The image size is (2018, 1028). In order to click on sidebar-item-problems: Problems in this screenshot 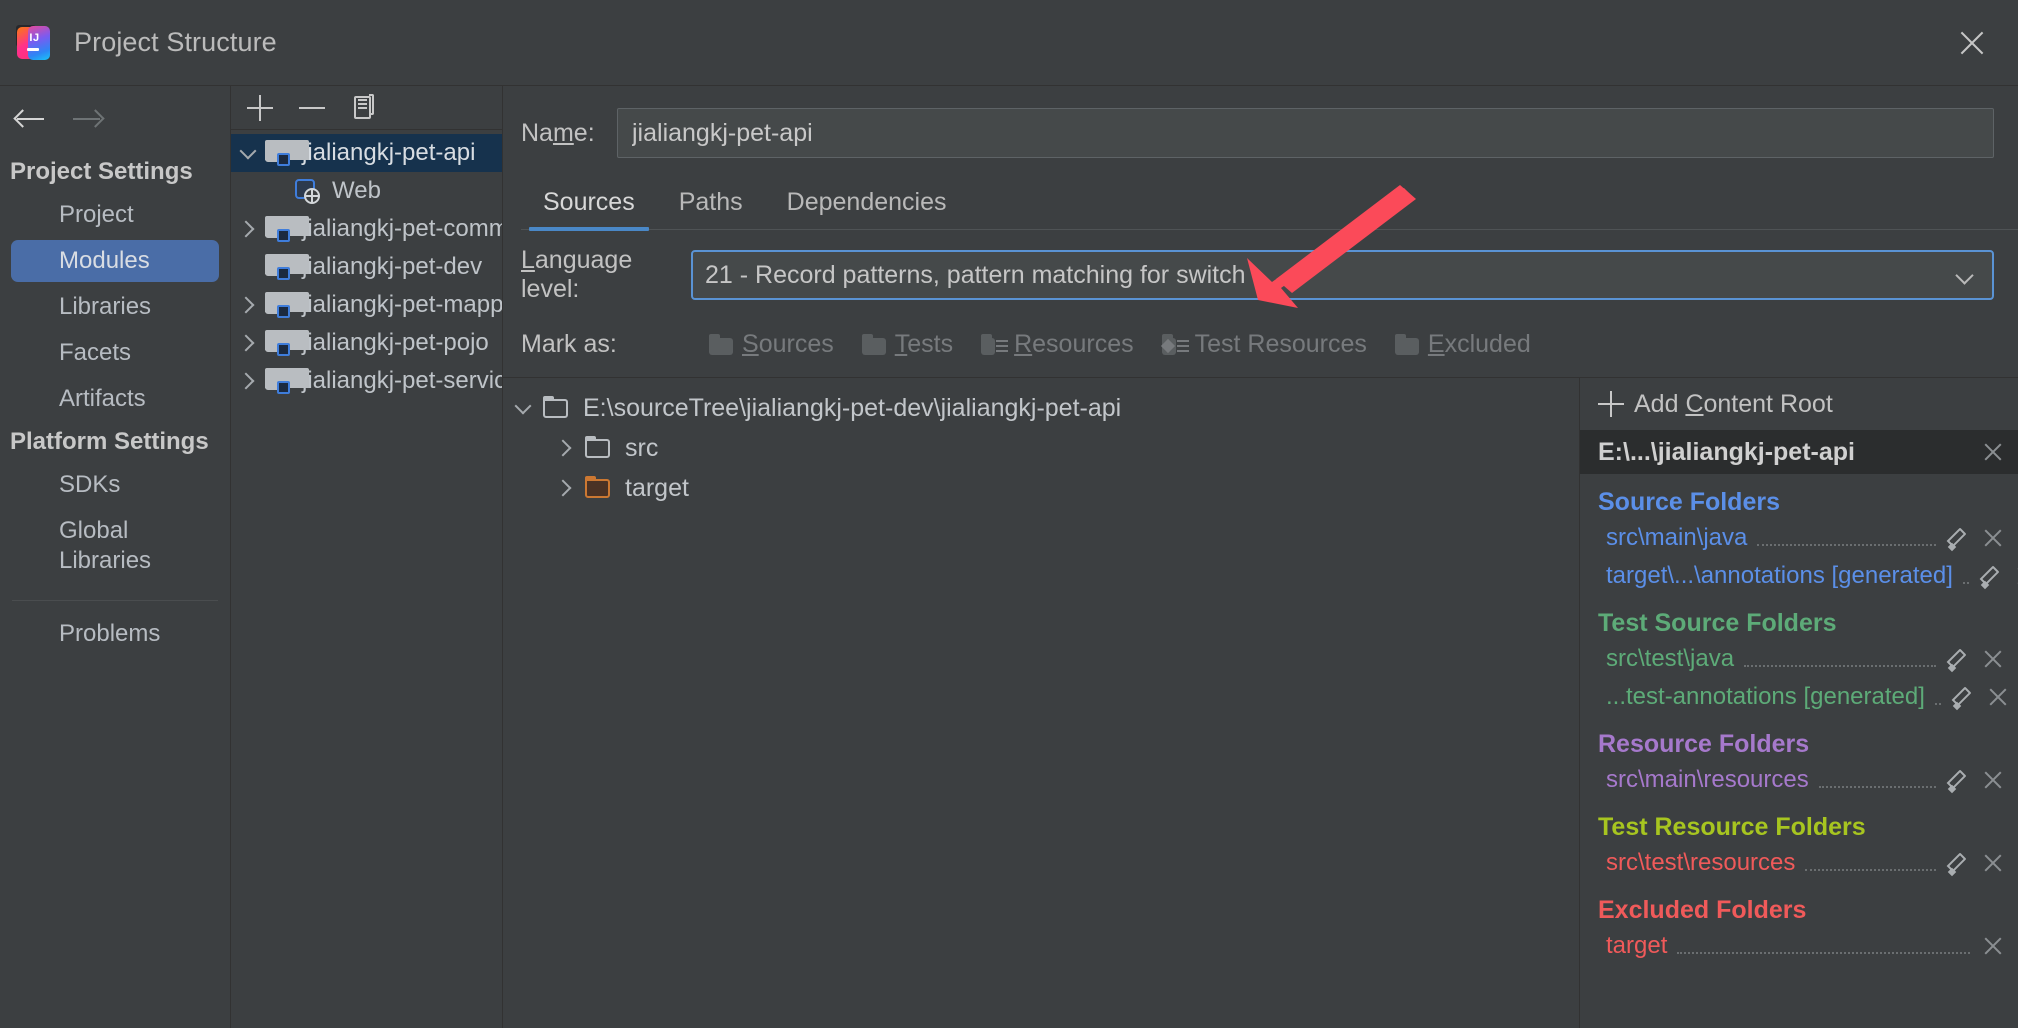, I will do `click(115, 634)`.